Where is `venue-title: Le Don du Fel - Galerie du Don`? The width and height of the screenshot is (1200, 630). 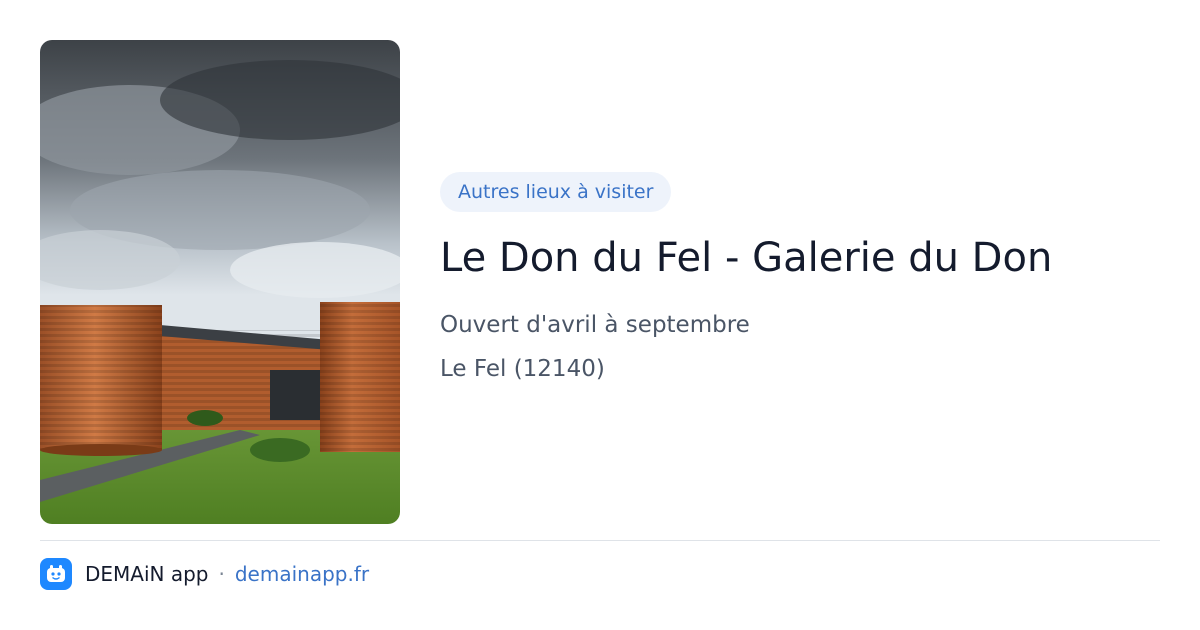 venue-title: Le Don du Fel - Galerie du Don is located at coordinates (800, 258).